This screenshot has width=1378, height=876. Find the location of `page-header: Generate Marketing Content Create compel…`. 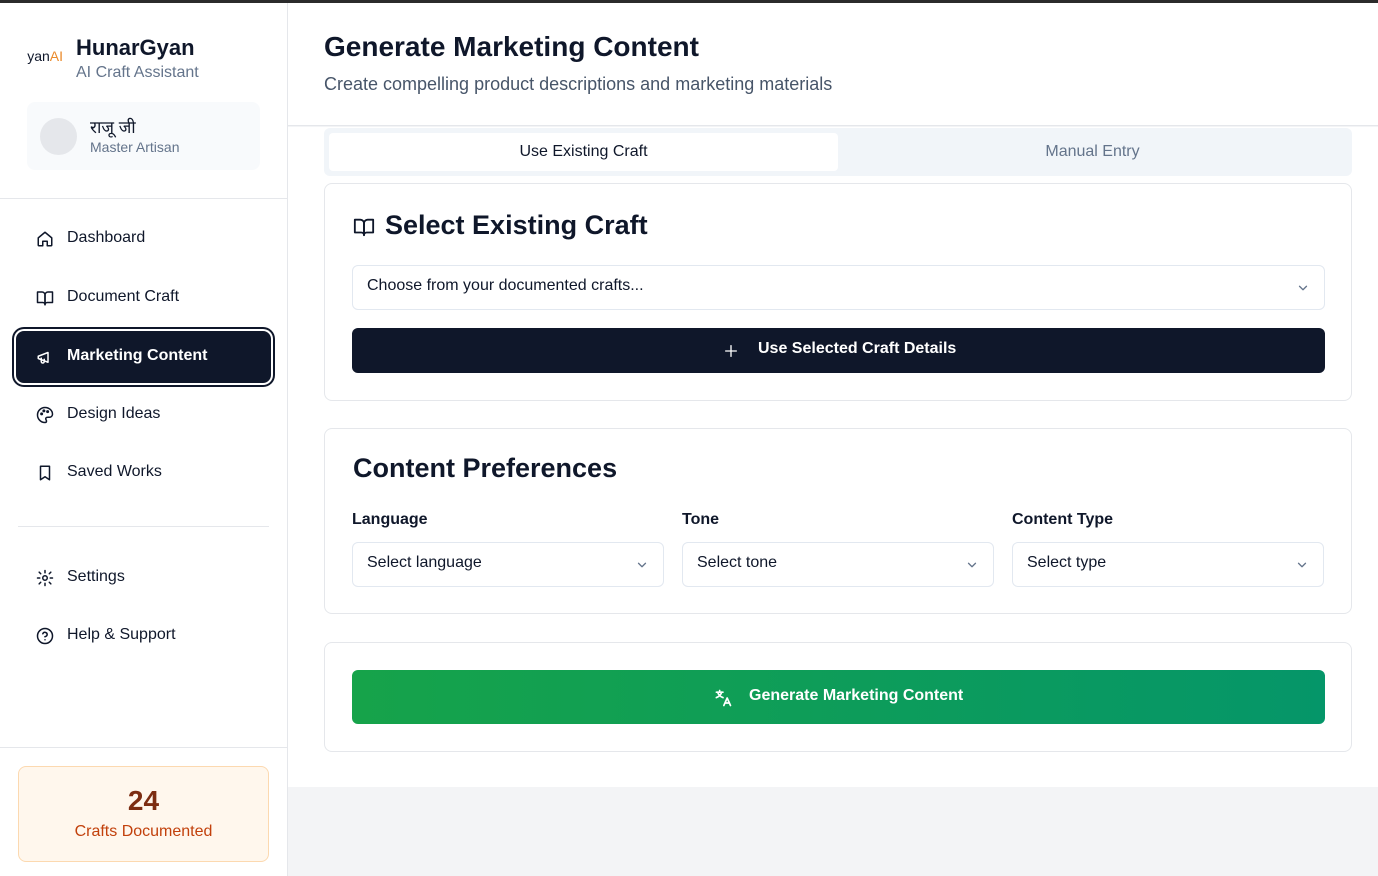

page-header: Generate Marketing Content Create compel… is located at coordinates (833, 64).